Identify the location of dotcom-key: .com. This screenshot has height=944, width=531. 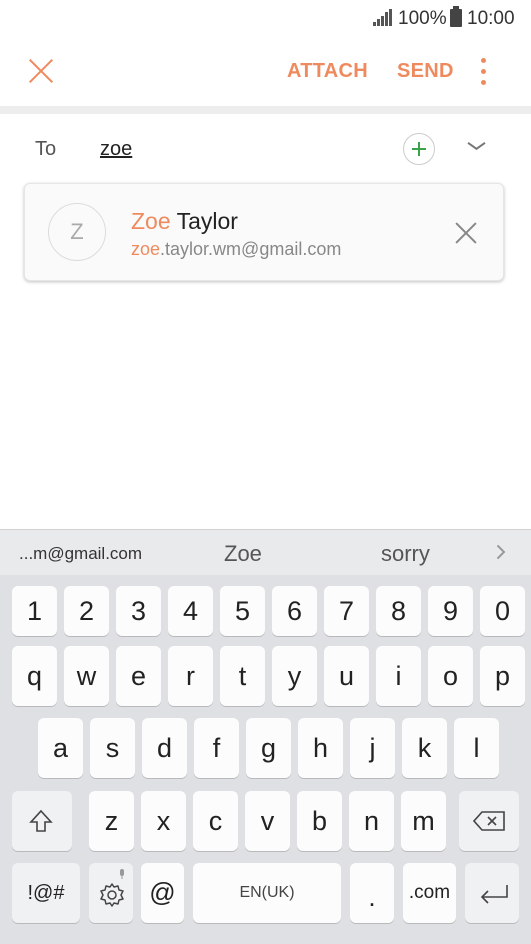
(429, 893).